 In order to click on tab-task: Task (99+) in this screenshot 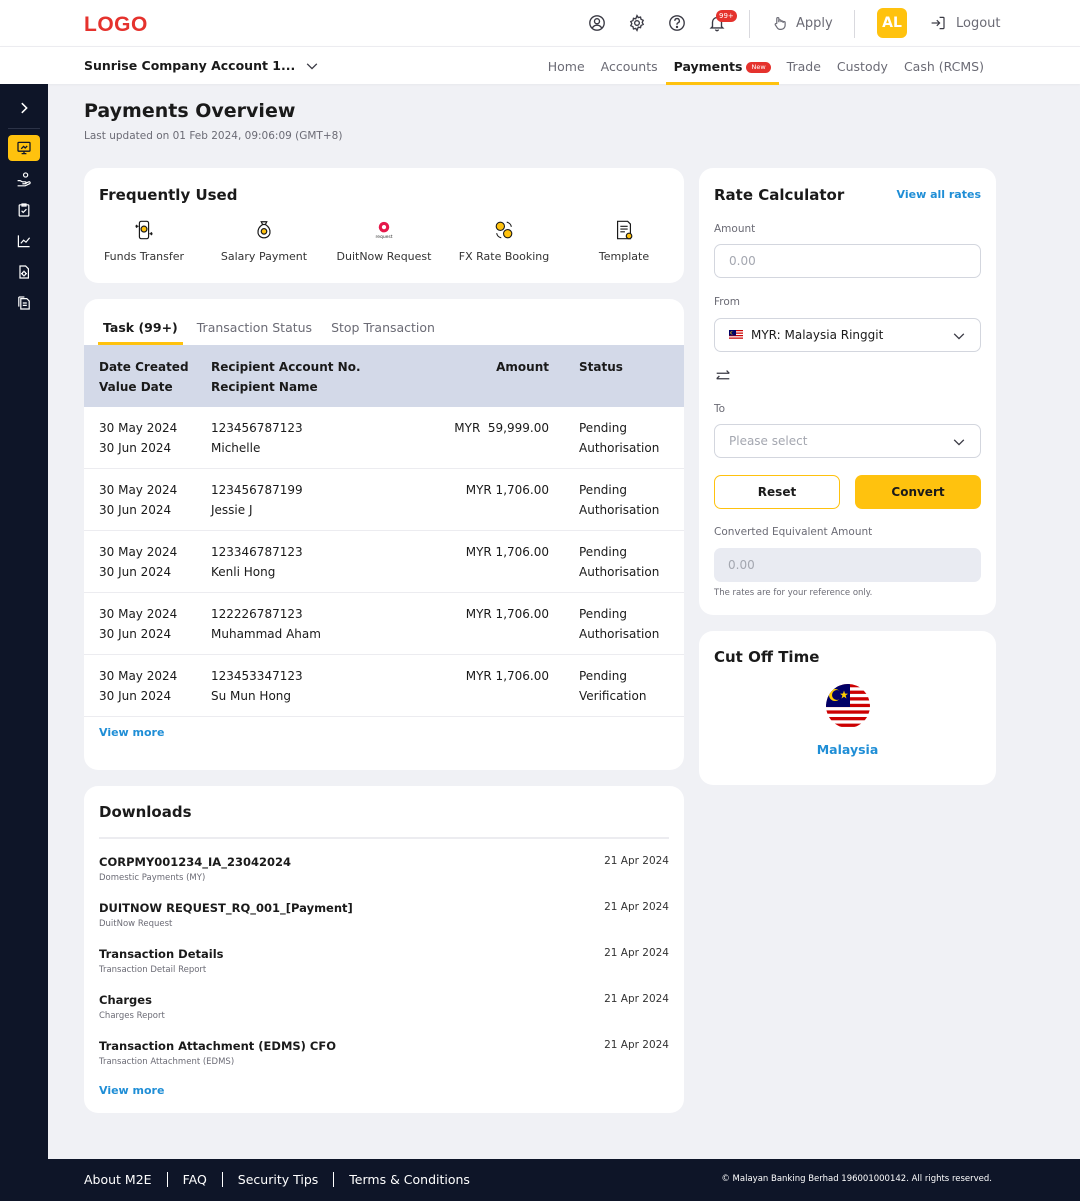, I will do `click(140, 330)`.